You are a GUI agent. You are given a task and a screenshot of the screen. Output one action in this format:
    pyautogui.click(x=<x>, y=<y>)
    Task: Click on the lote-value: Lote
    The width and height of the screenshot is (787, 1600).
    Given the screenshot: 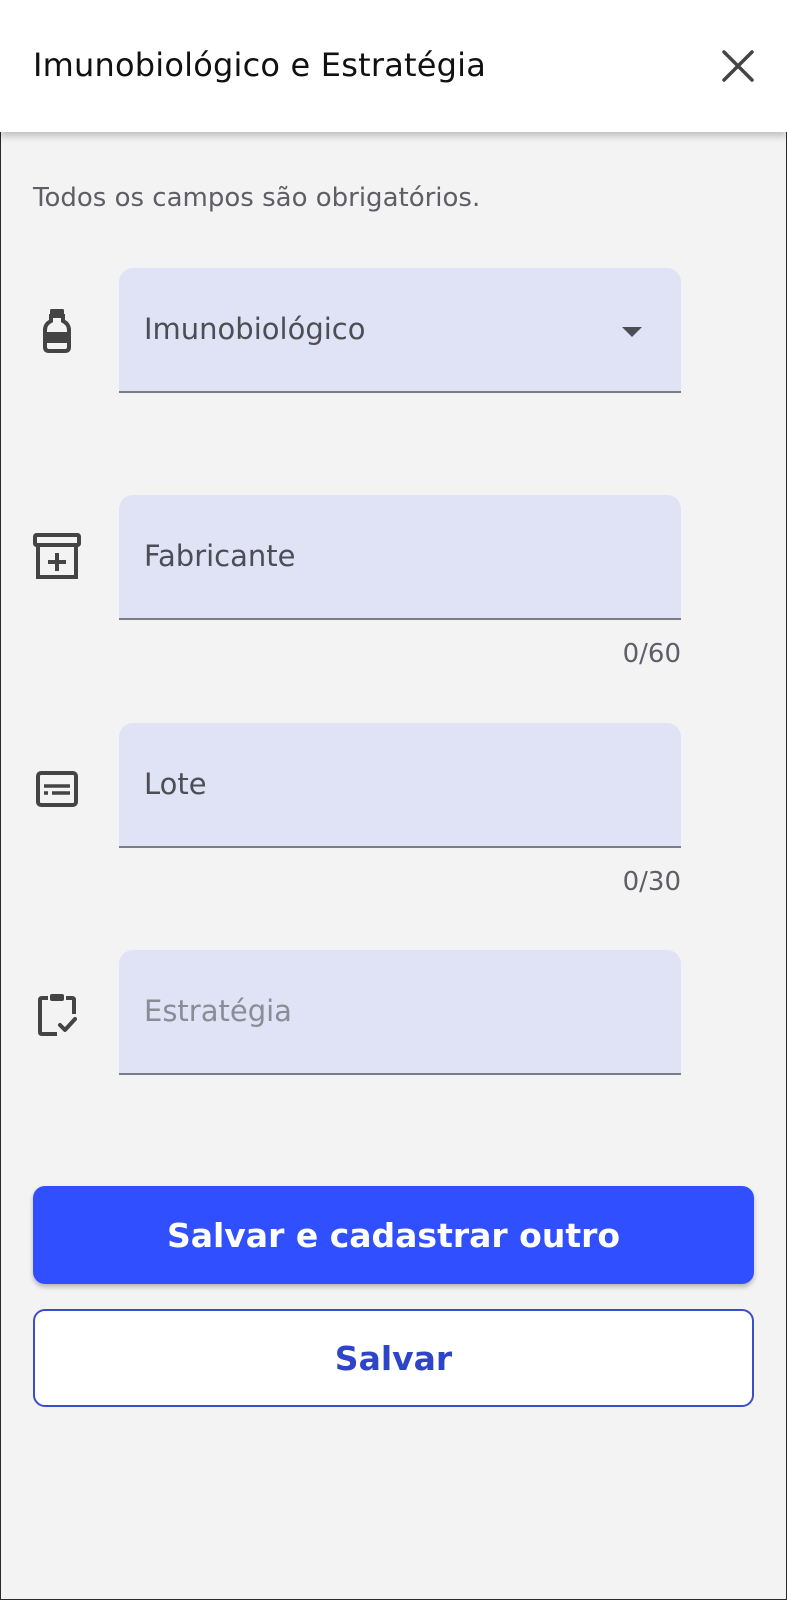 What is the action you would take?
    pyautogui.click(x=175, y=784)
    